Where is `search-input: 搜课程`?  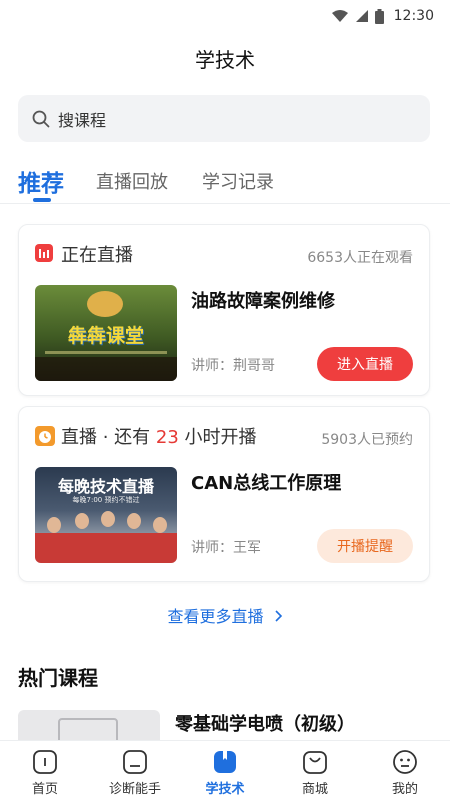 search-input: 搜课程 is located at coordinates (224, 118).